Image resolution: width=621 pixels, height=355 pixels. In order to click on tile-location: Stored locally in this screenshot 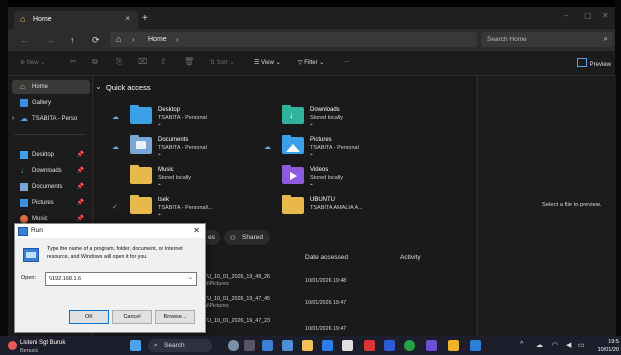, I will do `click(327, 178)`.